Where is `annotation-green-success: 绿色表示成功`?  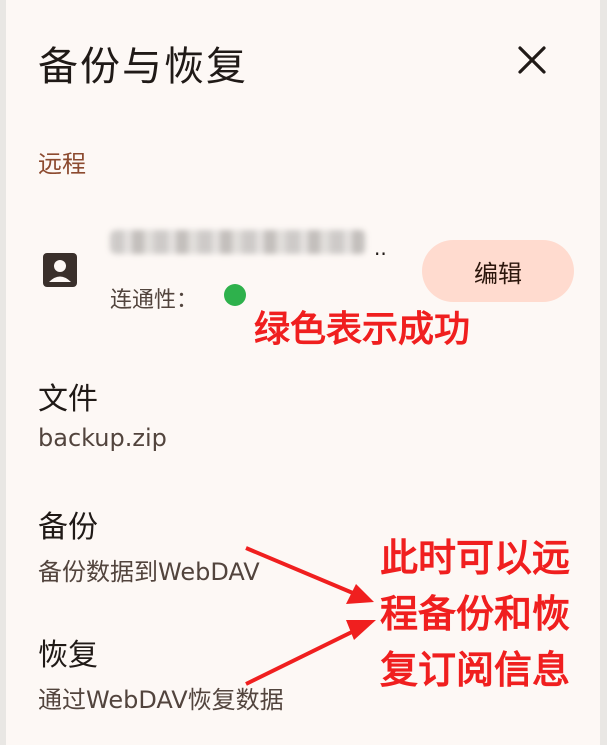
annotation-green-success: 绿色表示成功 is located at coordinates (362, 329).